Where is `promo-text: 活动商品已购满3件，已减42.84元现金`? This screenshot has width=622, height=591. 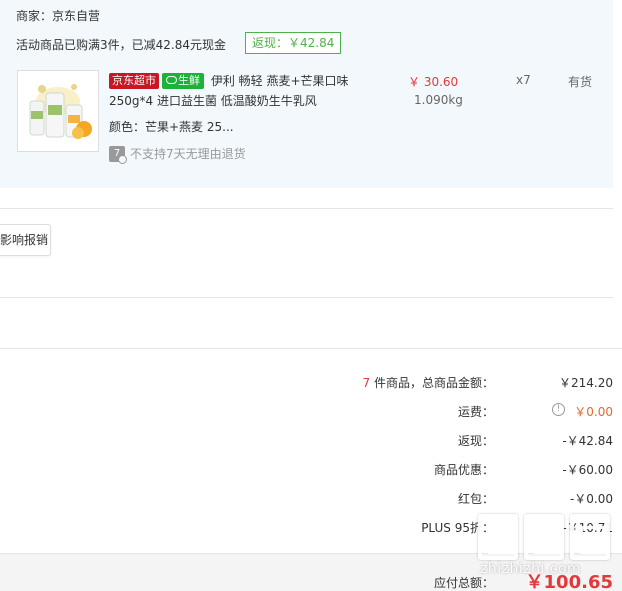 promo-text: 活动商品已购满3件，已减42.84元现金 is located at coordinates (121, 45).